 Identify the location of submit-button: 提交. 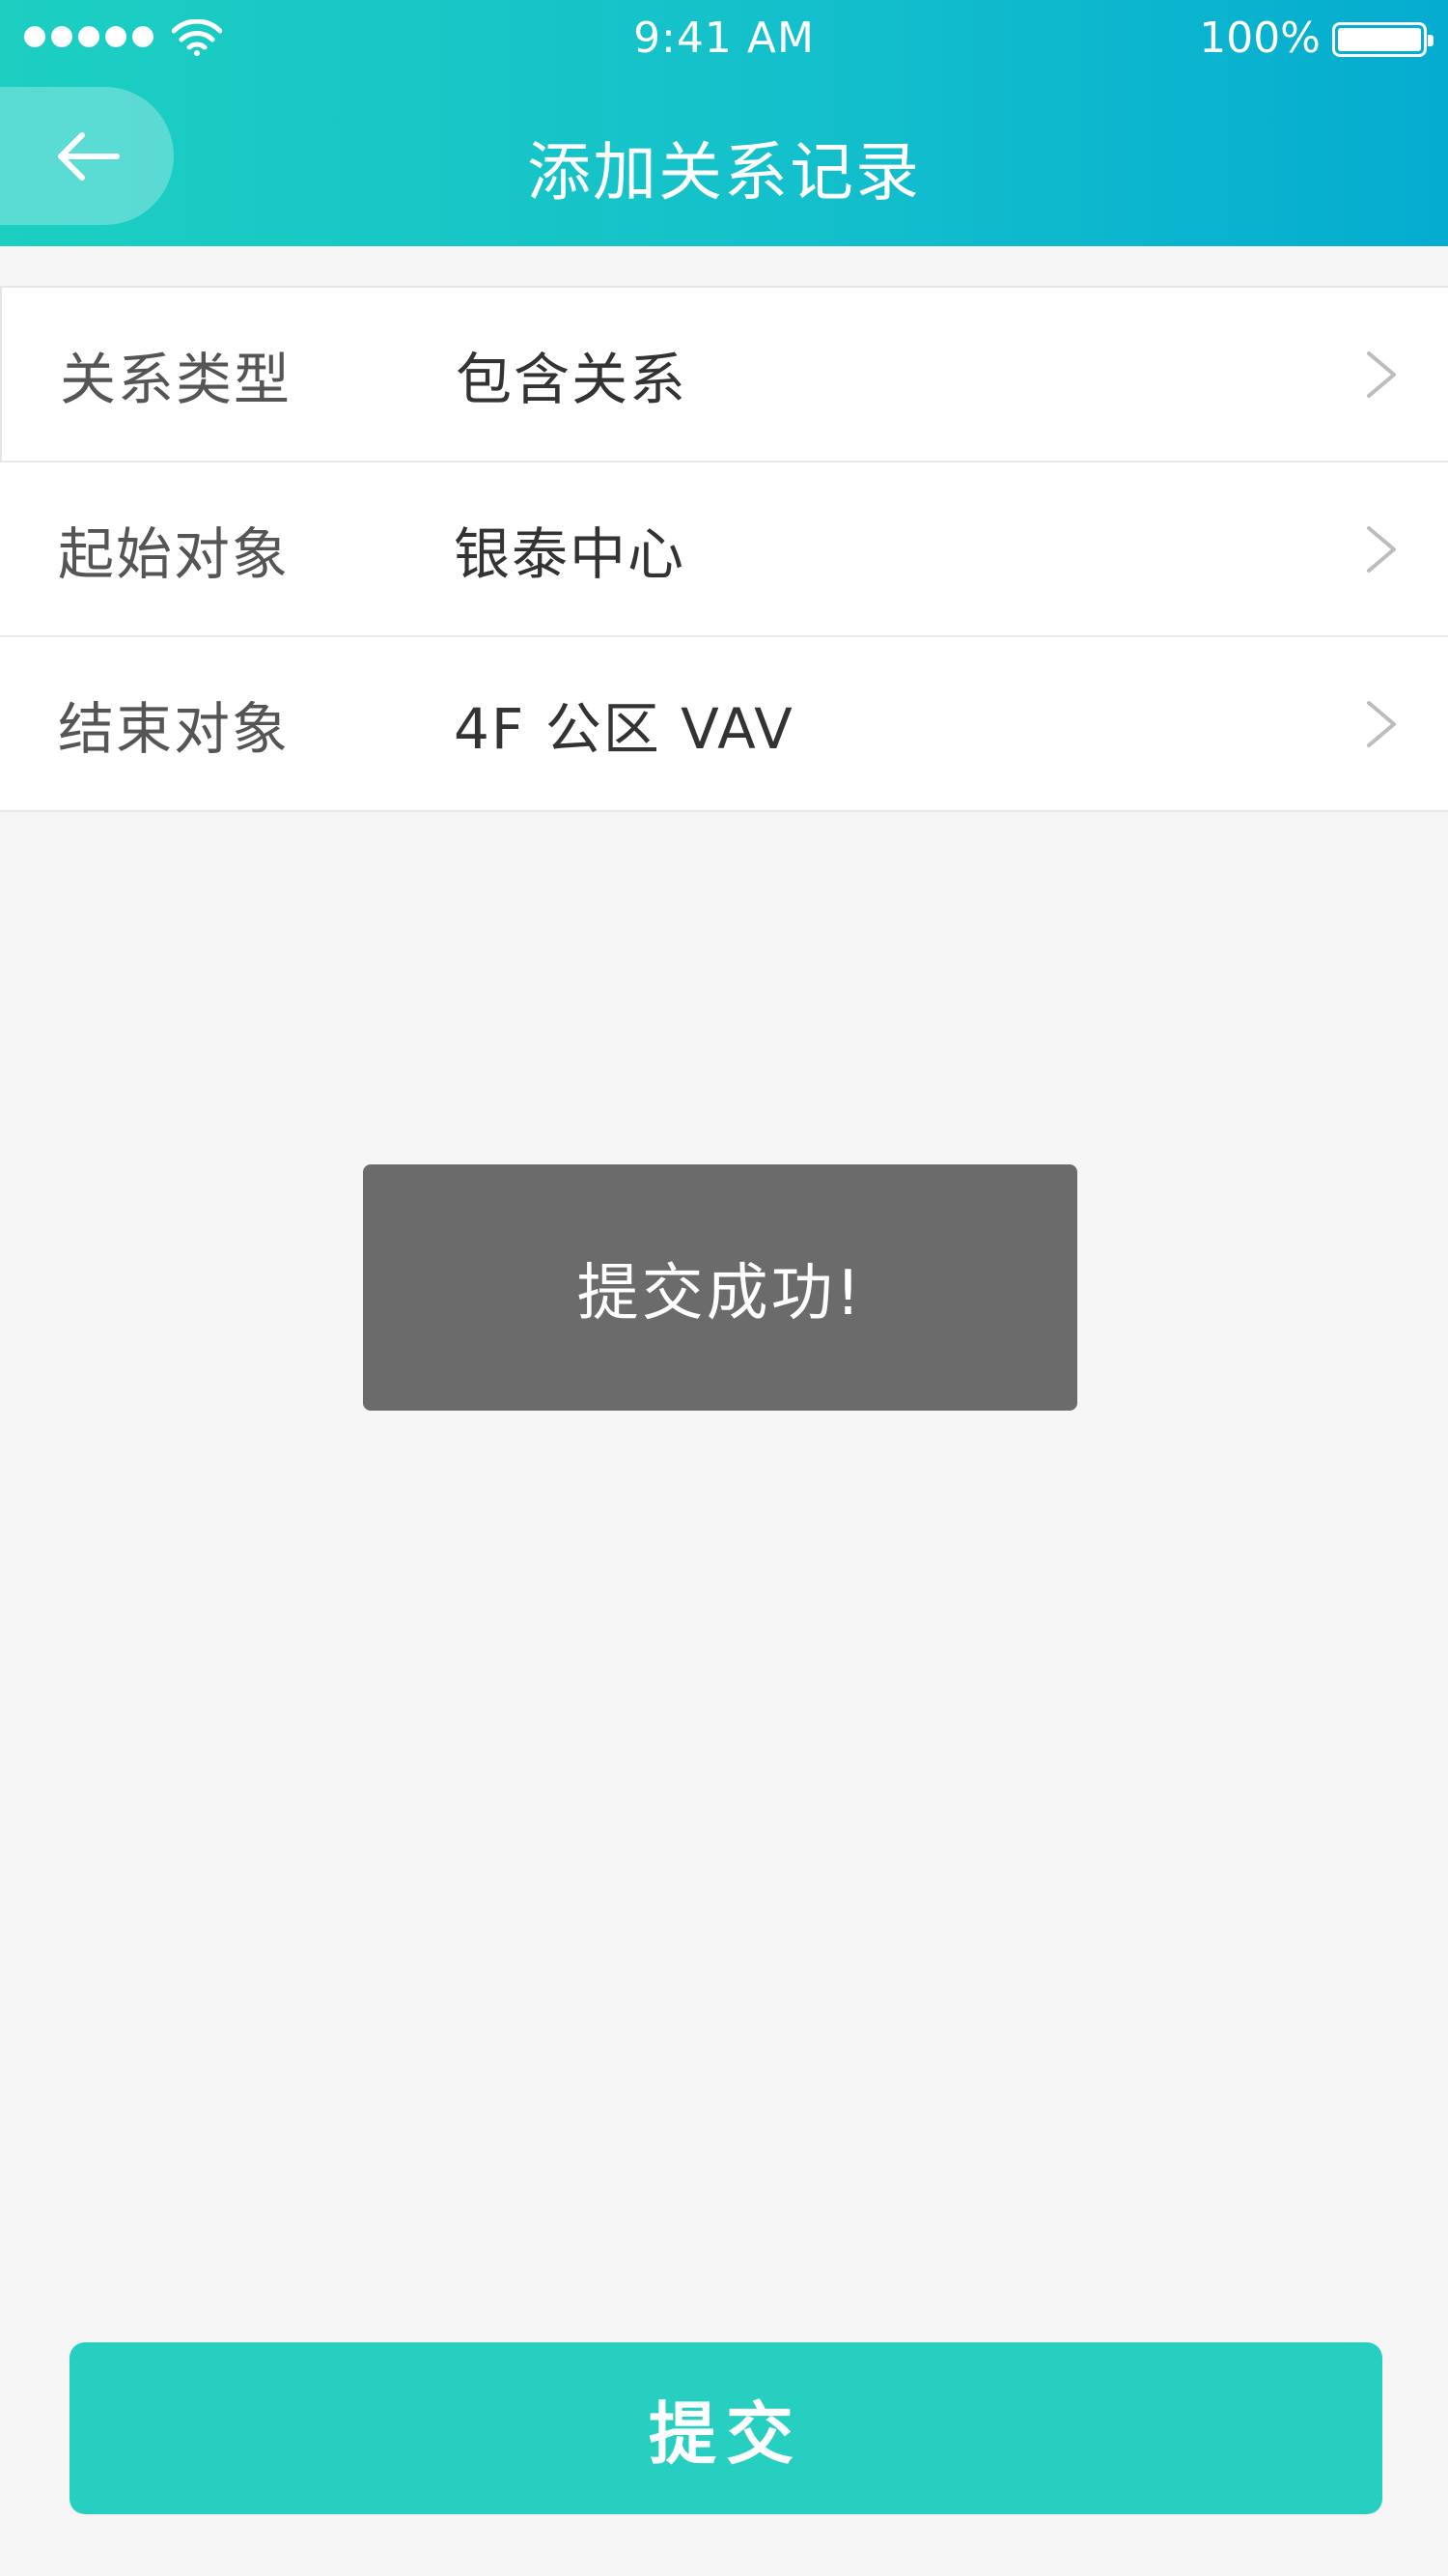
(726, 2428).